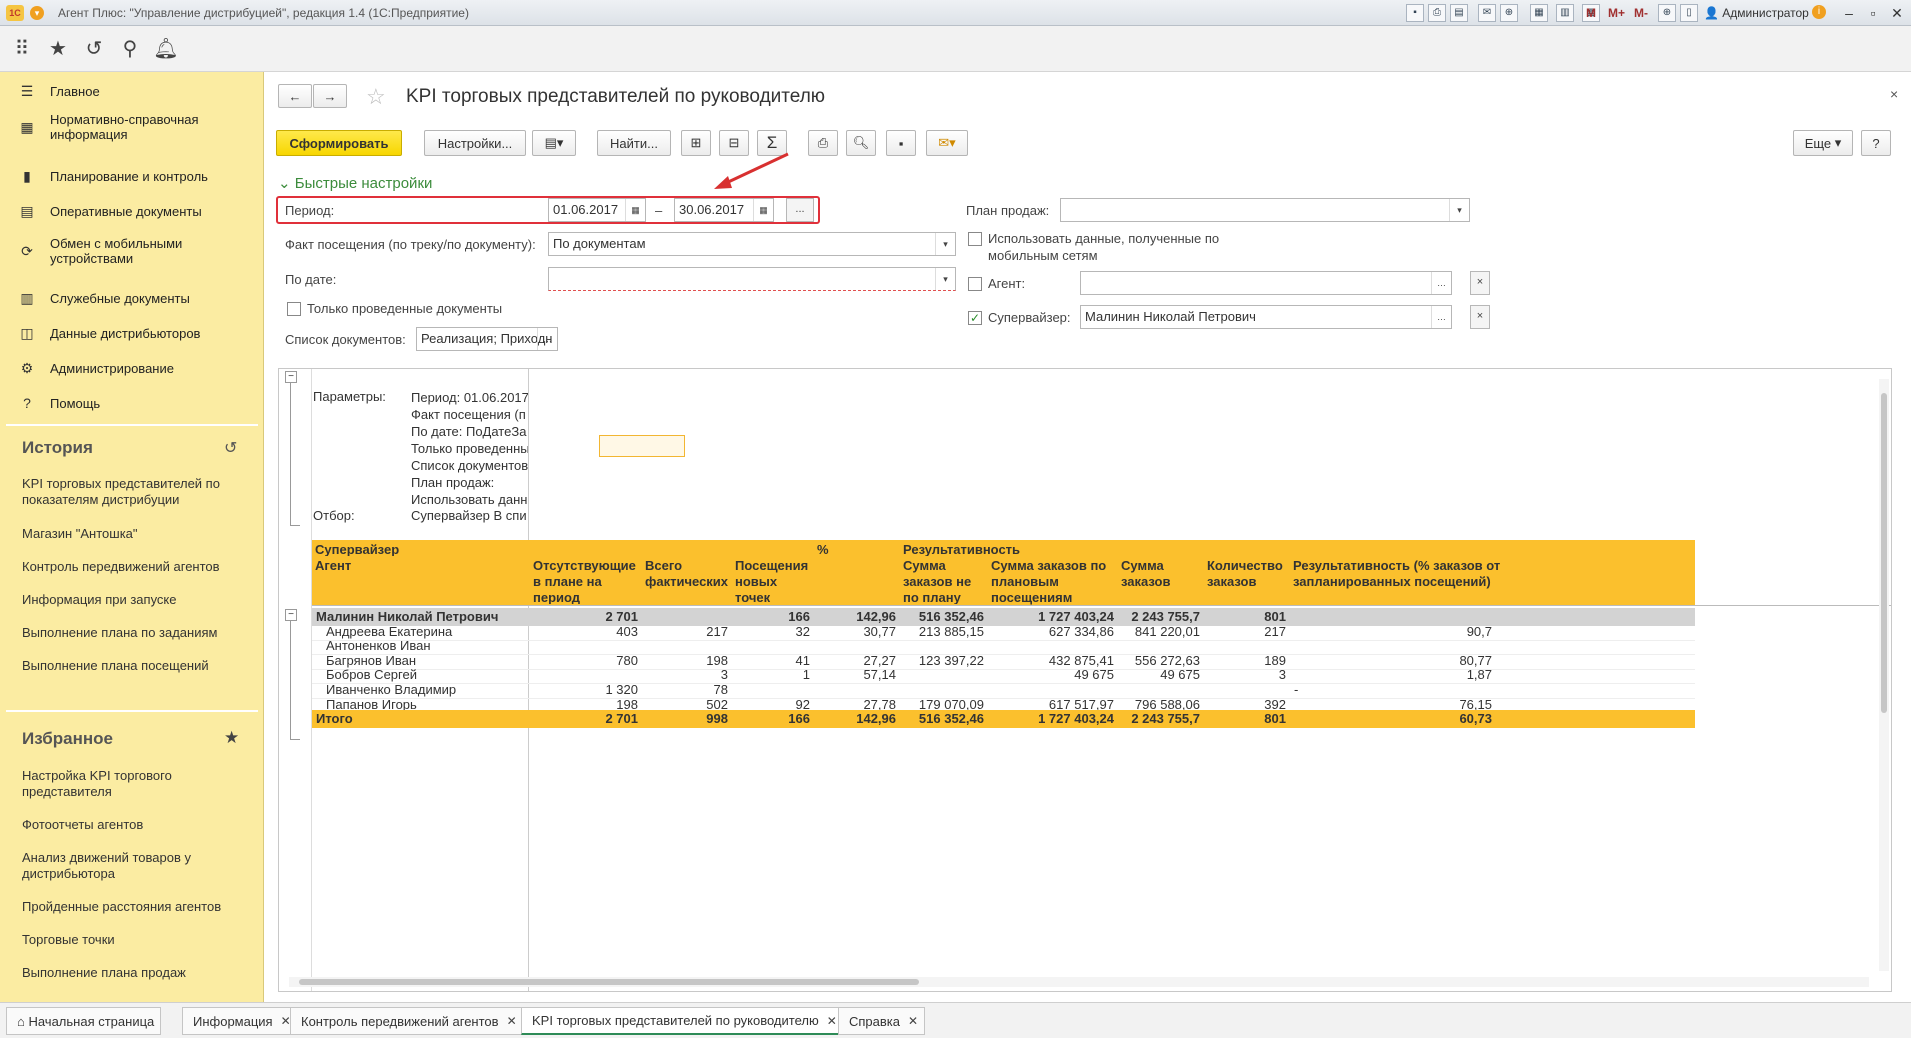 This screenshot has width=1911, height=1038. What do you see at coordinates (132, 127) in the screenshot?
I see `sidebar-item-reference: ▦ Нормативно-справочная информация` at bounding box center [132, 127].